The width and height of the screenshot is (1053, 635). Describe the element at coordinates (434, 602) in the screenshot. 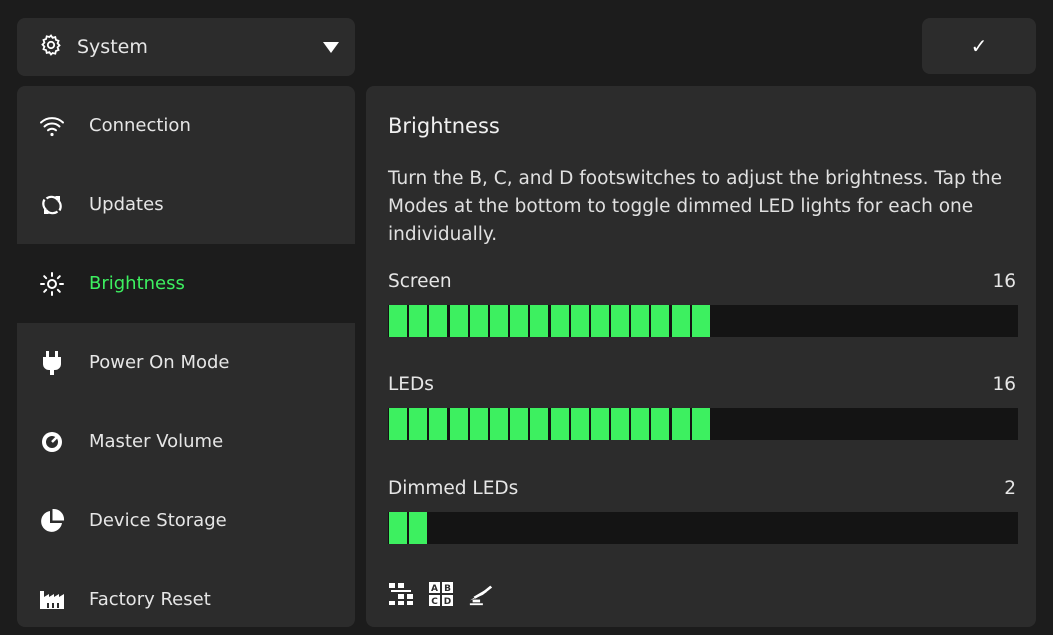

I see `svg-text: C` at that location.